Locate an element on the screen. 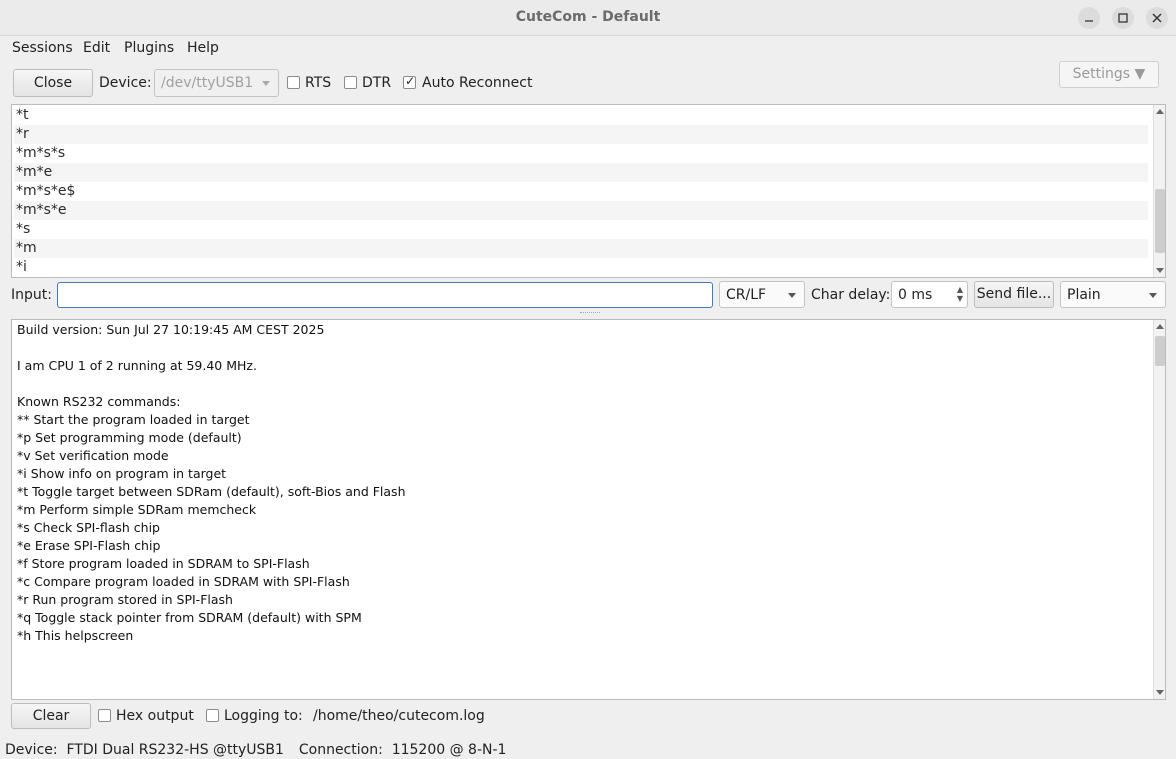 This screenshot has height=759, width=1176. input-label: Input: is located at coordinates (31, 295).